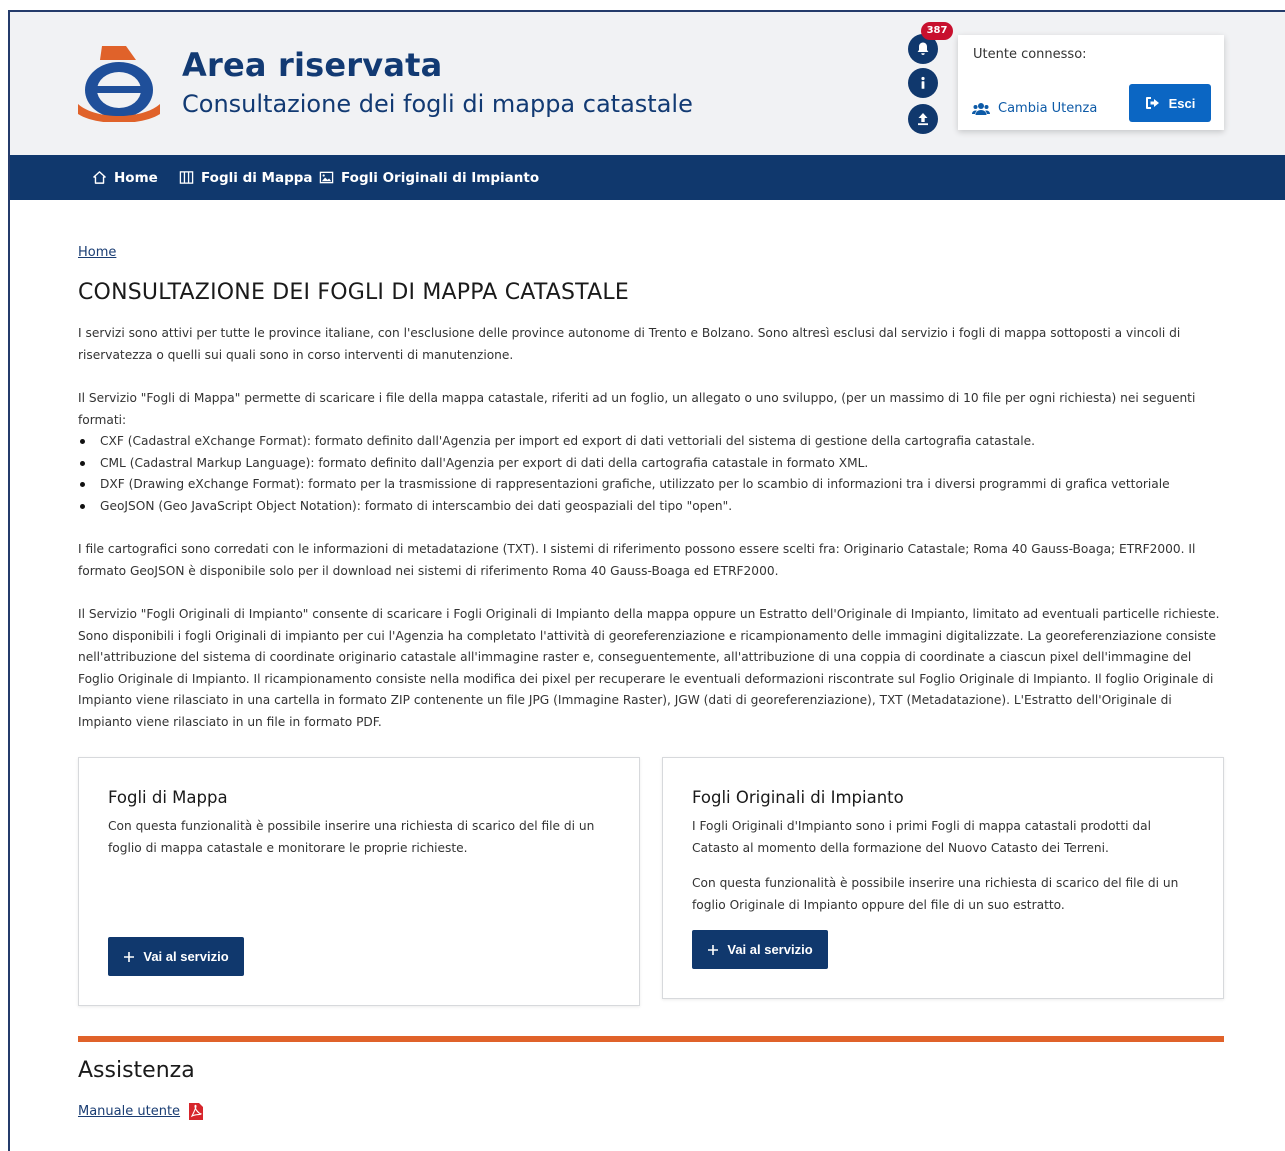  What do you see at coordinates (186, 177) in the screenshot?
I see `map-columns-icon` at bounding box center [186, 177].